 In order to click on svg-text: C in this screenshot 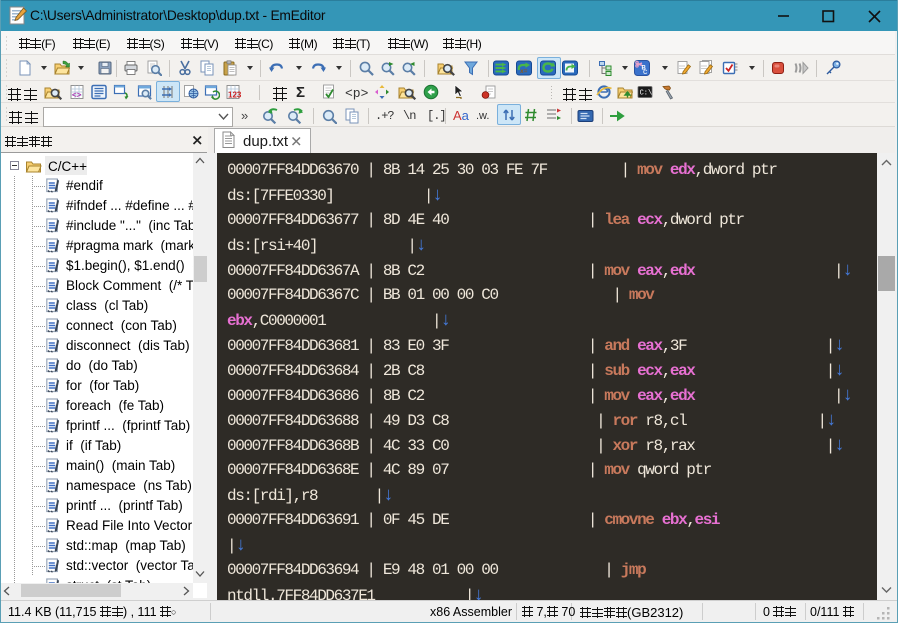, I will do `click(645, 73)`.